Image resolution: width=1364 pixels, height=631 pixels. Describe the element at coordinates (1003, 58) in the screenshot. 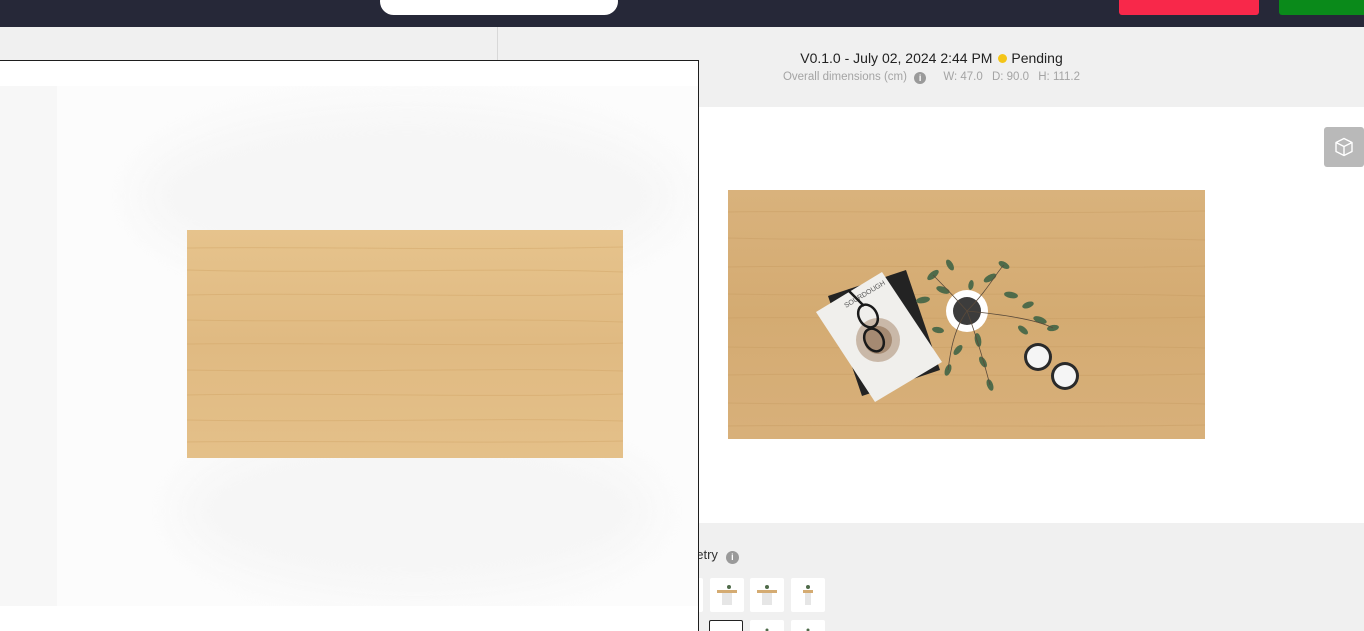

I see `status-dot` at that location.